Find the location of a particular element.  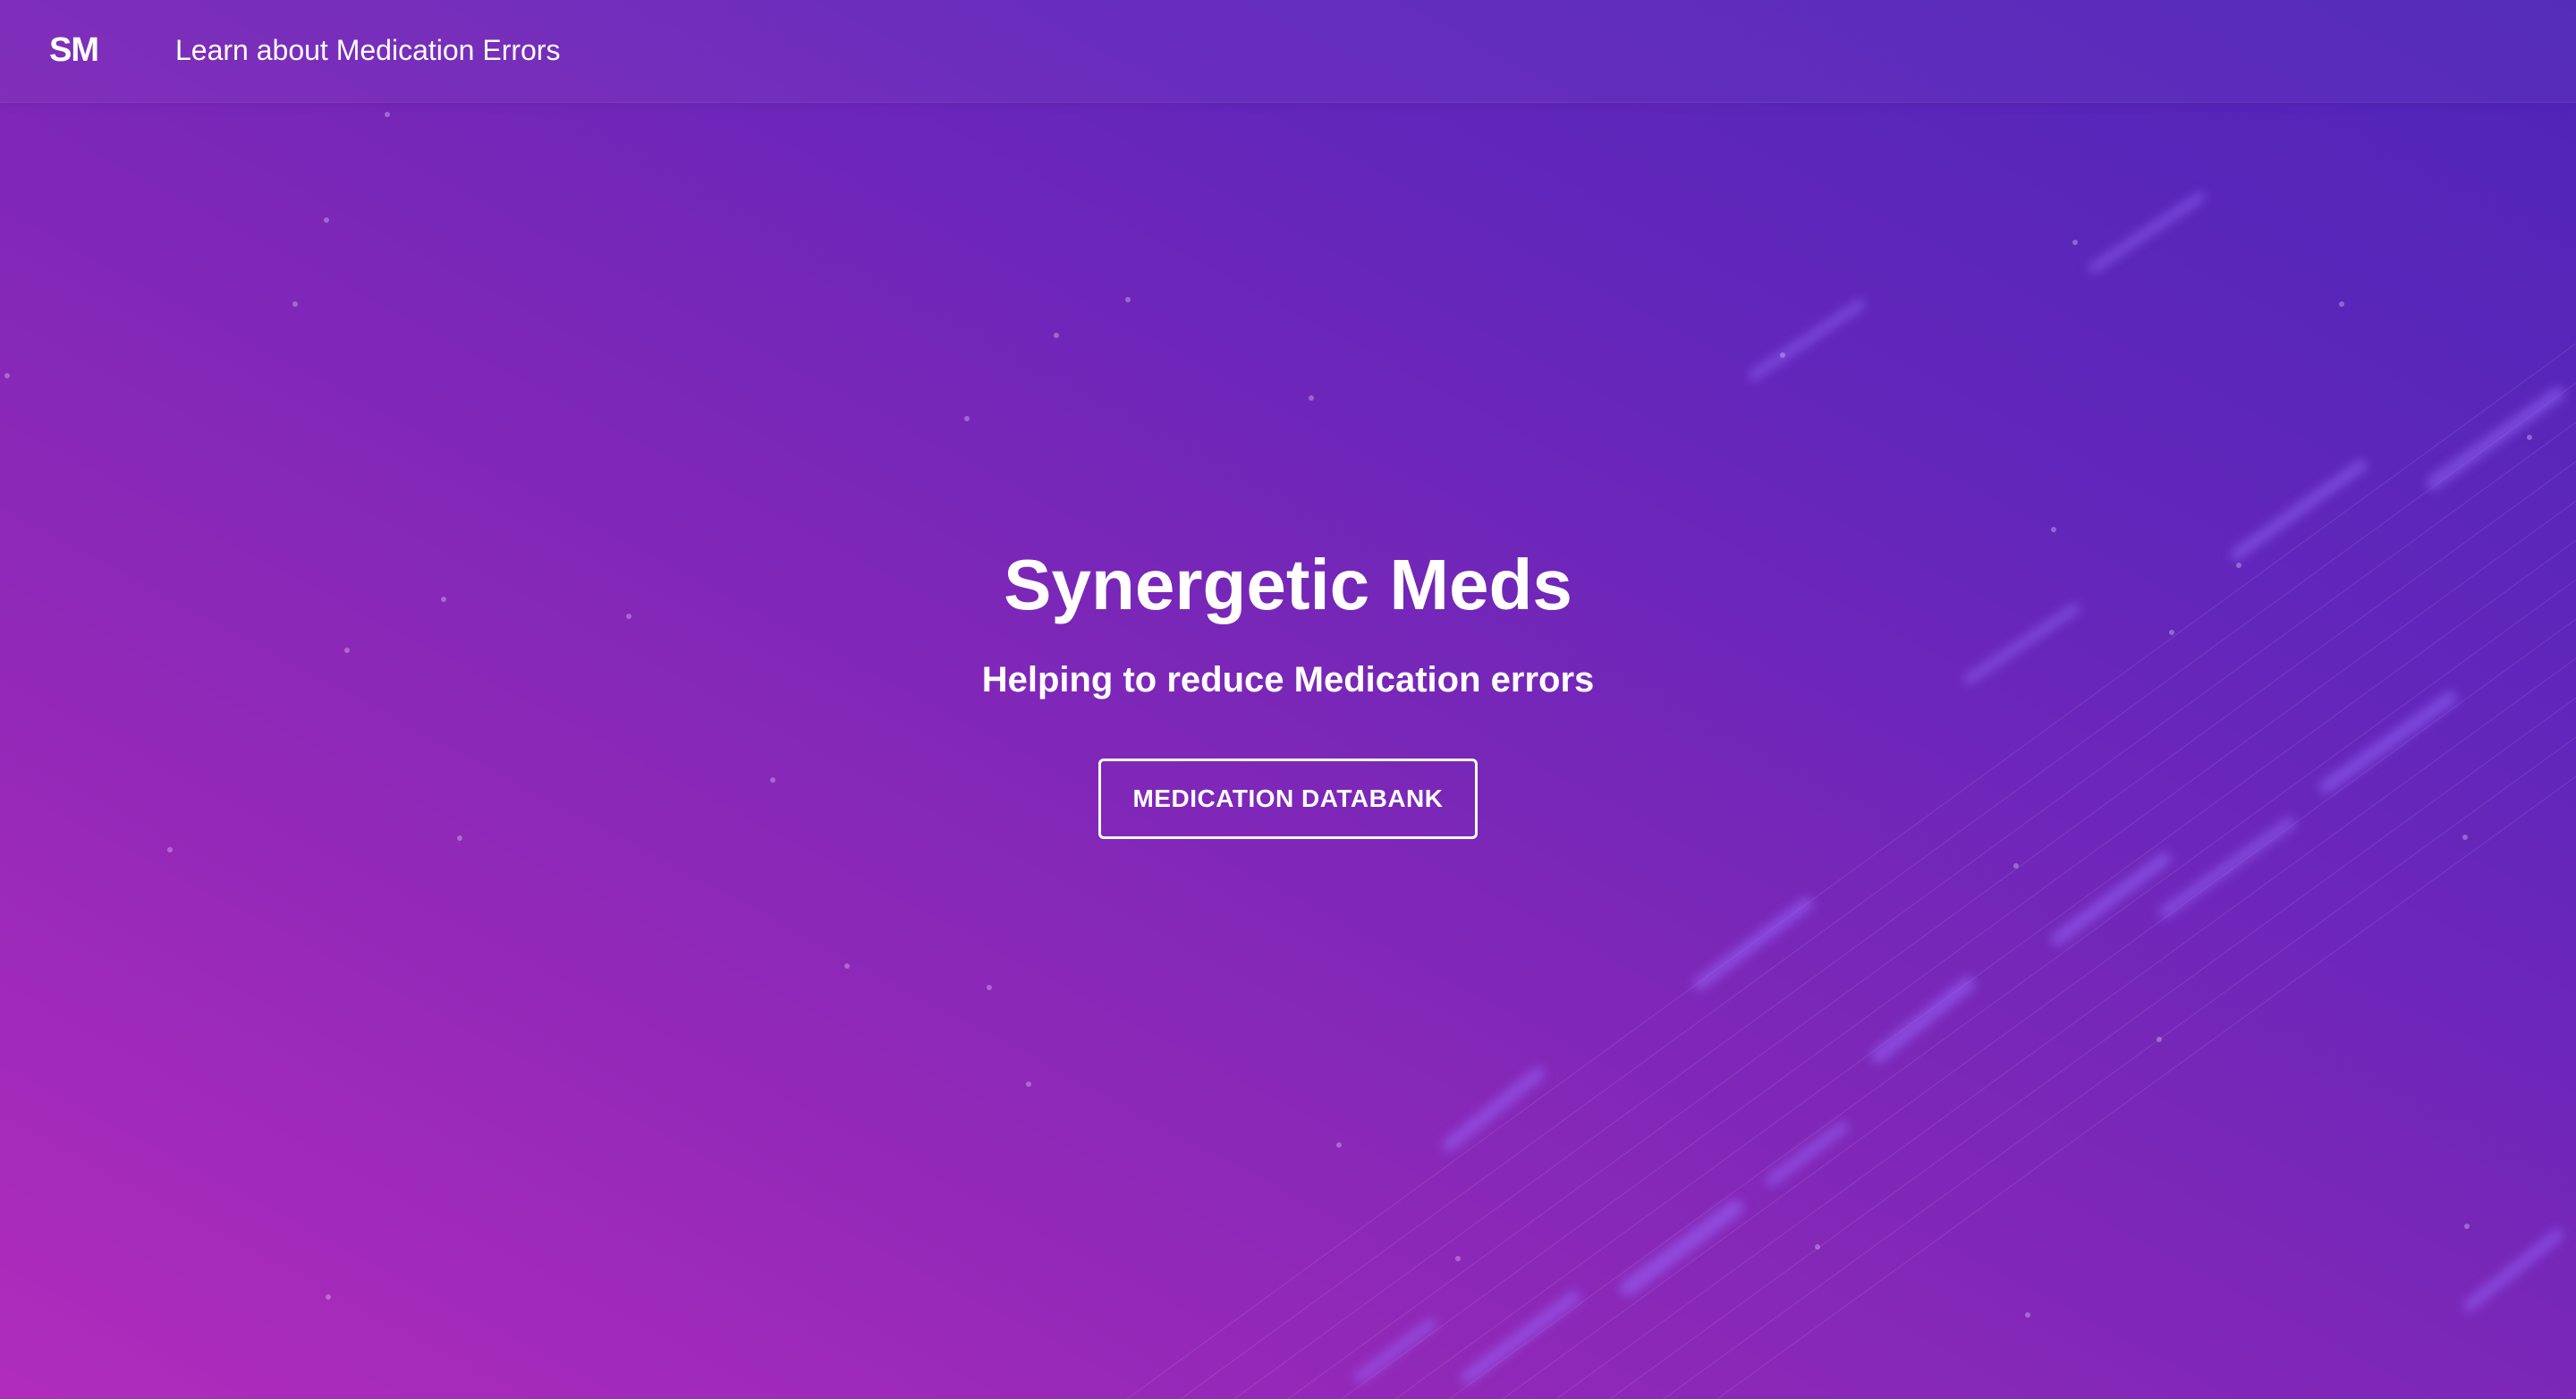

hero-subtitle: Helping to reduce Medication errors is located at coordinates (1288, 680).